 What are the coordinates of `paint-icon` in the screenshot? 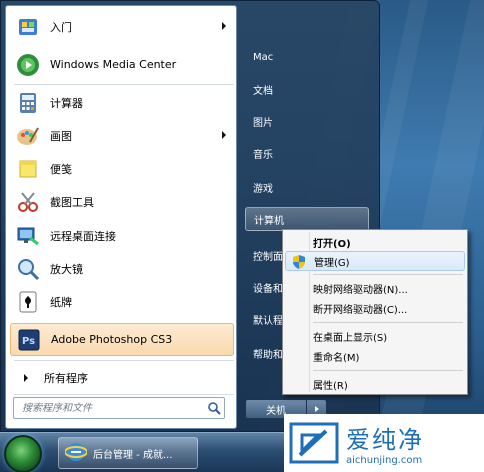 It's located at (28, 136).